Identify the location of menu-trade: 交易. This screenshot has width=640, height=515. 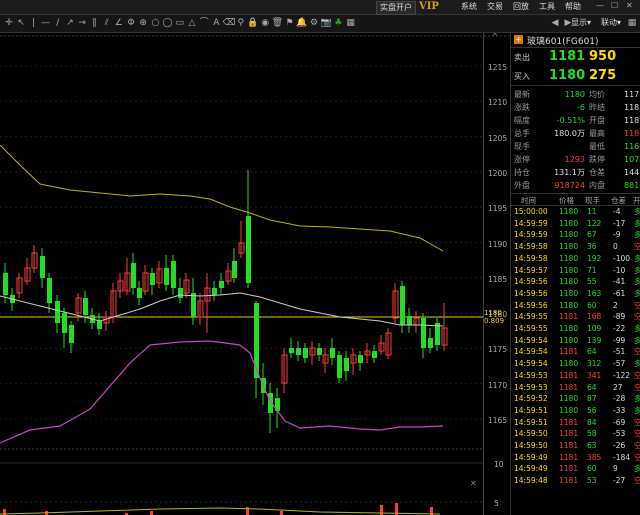
(495, 6).